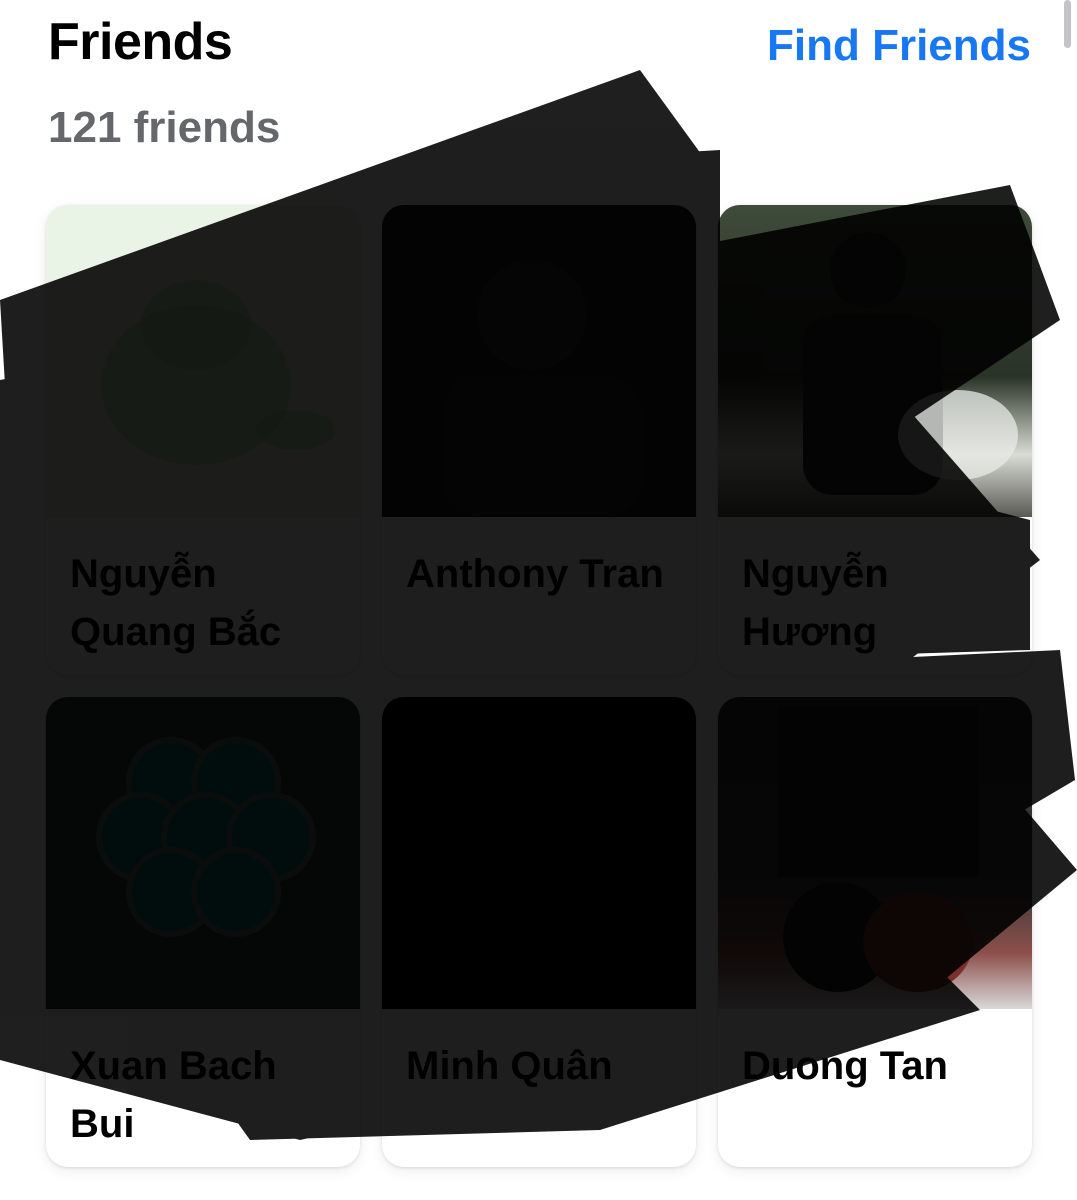 Image resolution: width=1077 pixels, height=1200 pixels. I want to click on friend-card: Nguyễn Hương, so click(875, 440).